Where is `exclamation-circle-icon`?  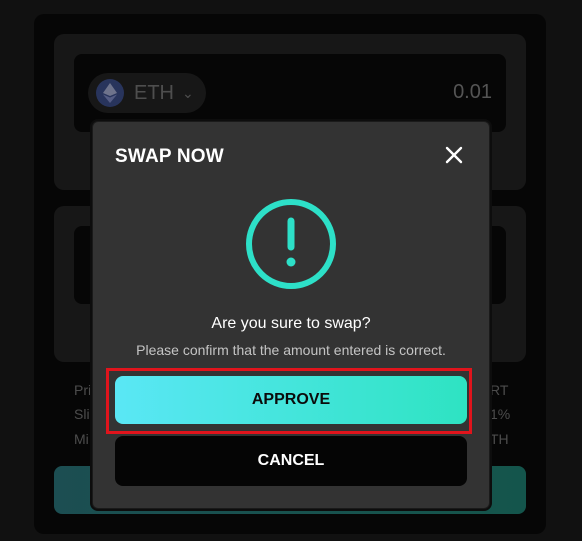
exclamation-circle-icon is located at coordinates (291, 246).